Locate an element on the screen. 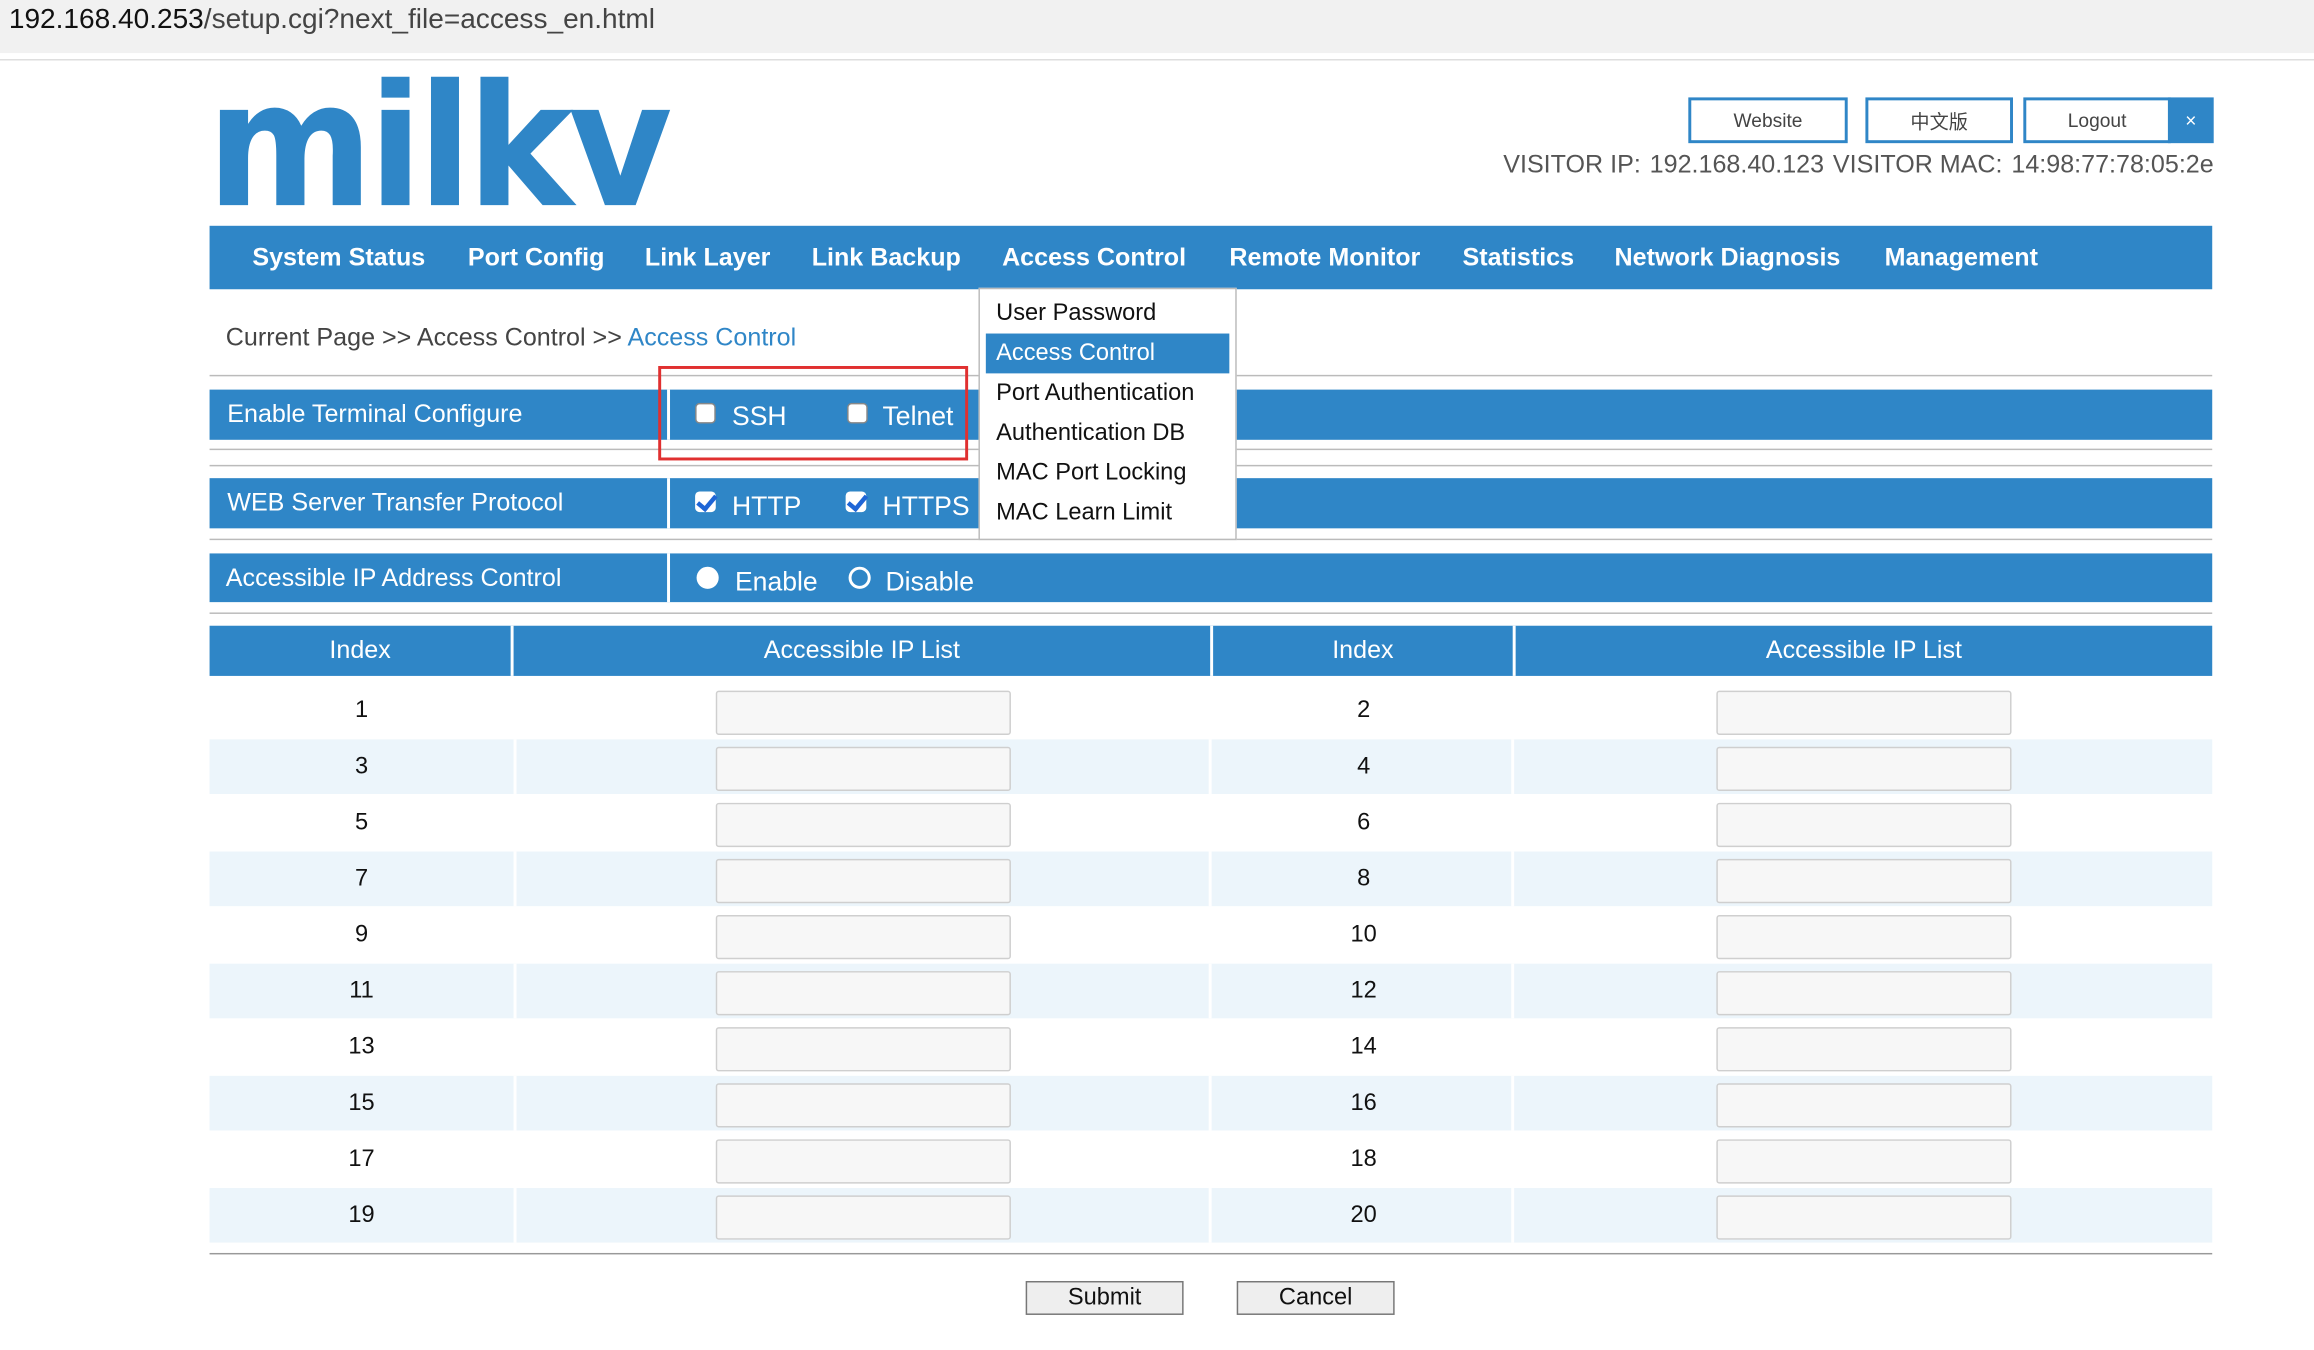  nav-remote-monitor: Remote Monitor is located at coordinates (1324, 257).